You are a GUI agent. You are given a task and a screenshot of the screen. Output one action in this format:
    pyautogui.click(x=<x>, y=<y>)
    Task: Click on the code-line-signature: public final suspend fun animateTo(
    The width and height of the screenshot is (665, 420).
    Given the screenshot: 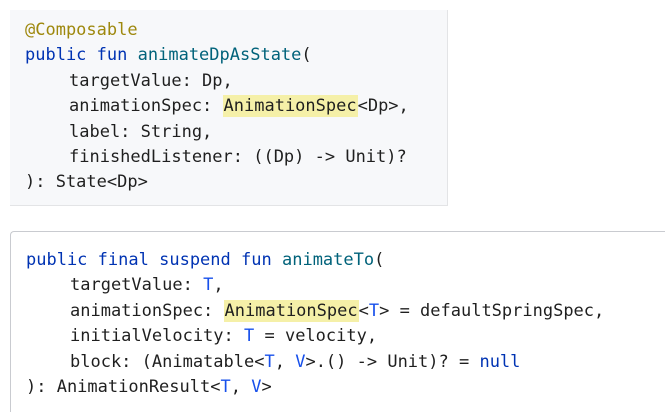 What is the action you would take?
    pyautogui.click(x=315, y=260)
    